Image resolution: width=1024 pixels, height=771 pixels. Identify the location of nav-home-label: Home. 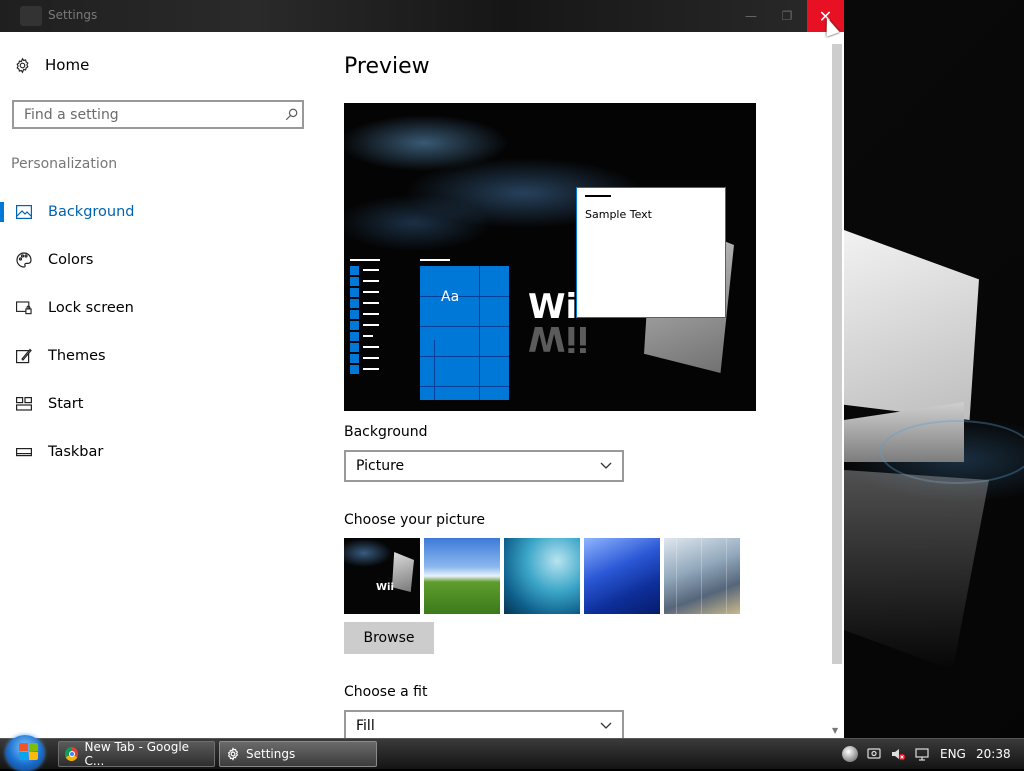
(67, 65).